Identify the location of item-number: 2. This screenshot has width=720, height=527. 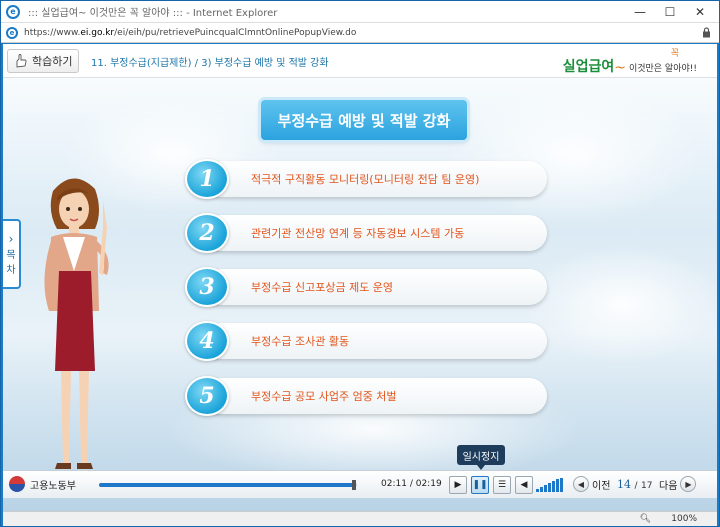
(207, 233).